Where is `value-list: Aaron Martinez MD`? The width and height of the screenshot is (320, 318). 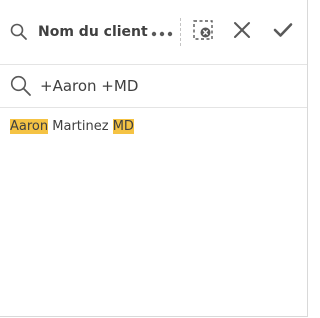
value-list: Aaron Martinez MD is located at coordinates (153, 126).